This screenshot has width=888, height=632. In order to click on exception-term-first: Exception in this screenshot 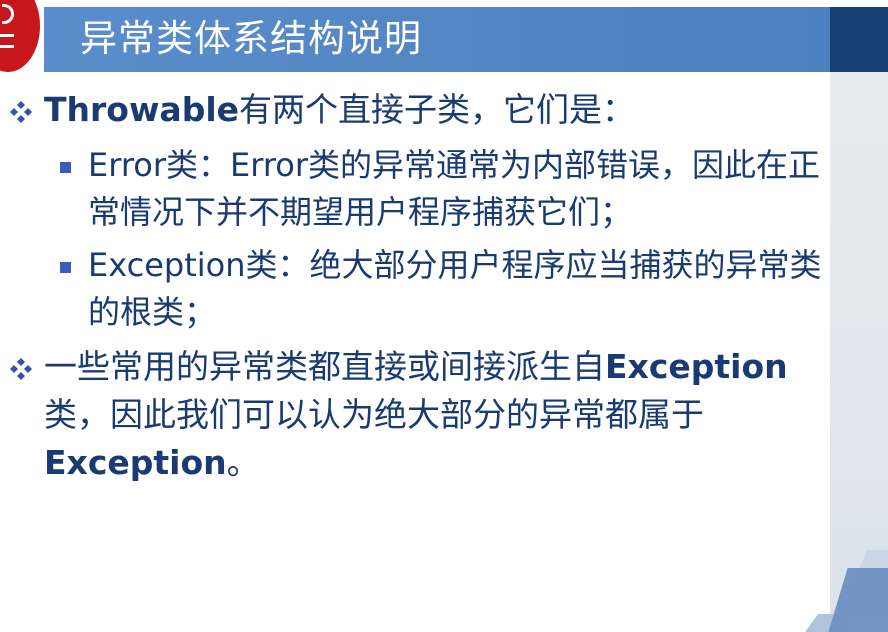, I will do `click(696, 366)`.